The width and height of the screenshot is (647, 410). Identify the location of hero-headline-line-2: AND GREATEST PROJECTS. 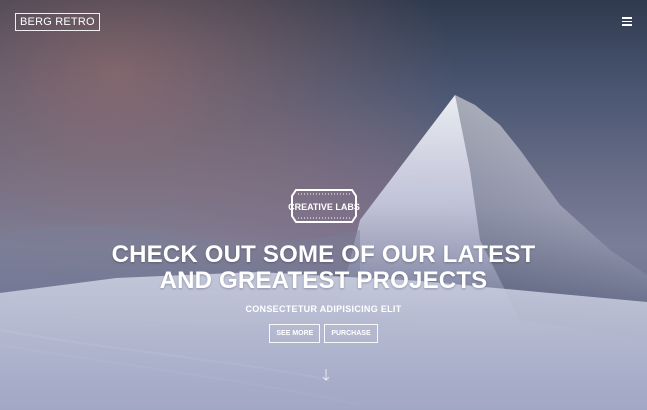
(323, 280).